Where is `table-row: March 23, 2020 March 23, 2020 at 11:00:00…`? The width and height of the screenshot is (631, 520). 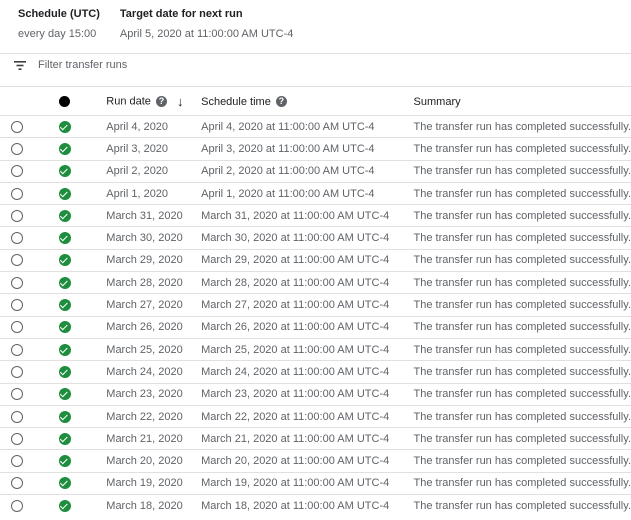 table-row: March 23, 2020 March 23, 2020 at 11:00:00… is located at coordinates (315, 394).